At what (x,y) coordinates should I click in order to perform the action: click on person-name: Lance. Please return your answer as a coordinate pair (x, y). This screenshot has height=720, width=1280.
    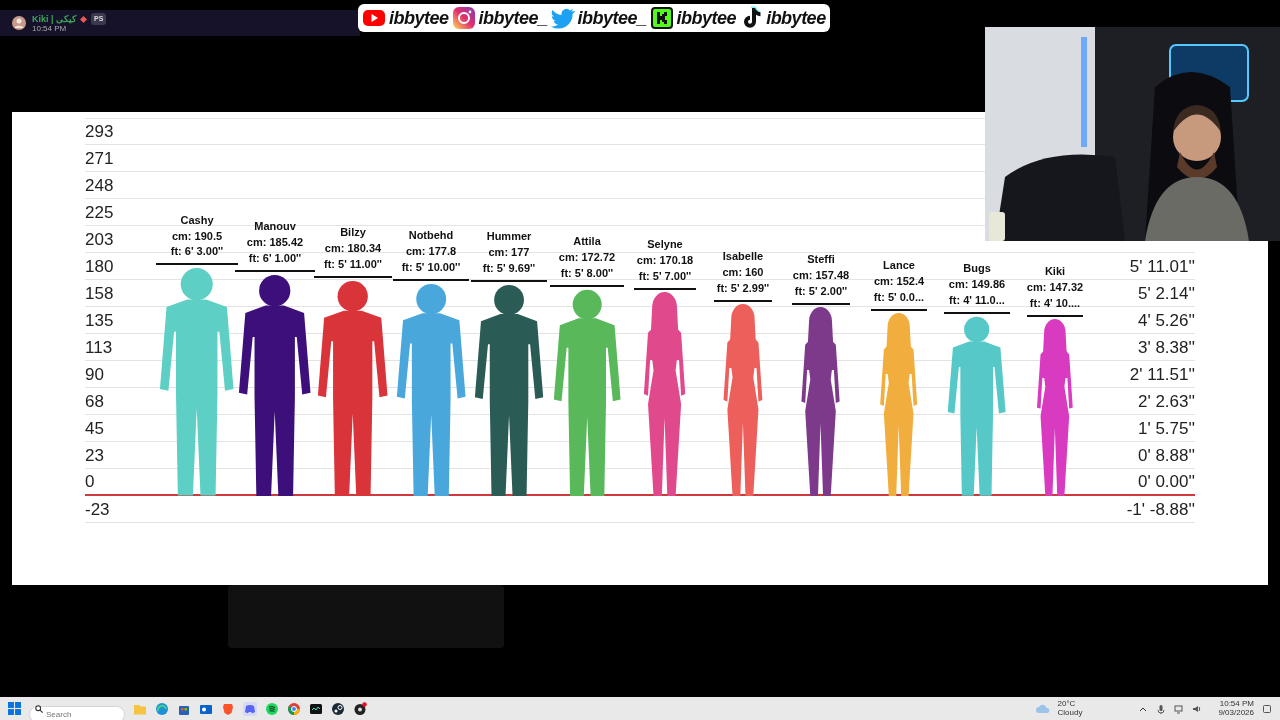
    Looking at the image, I should click on (899, 266).